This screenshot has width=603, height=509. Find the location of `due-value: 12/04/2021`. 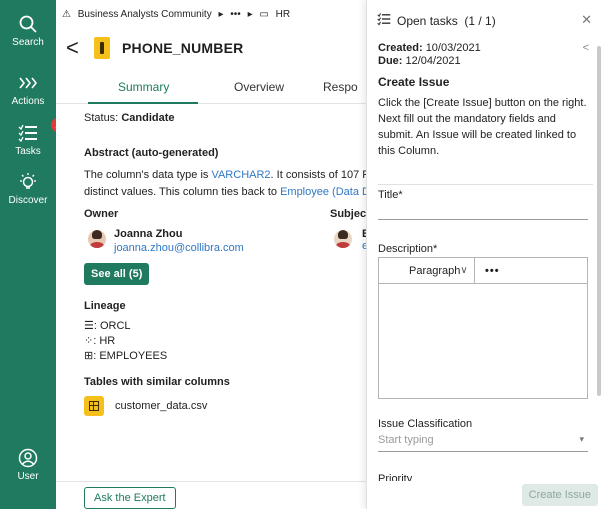

due-value: 12/04/2021 is located at coordinates (433, 61).